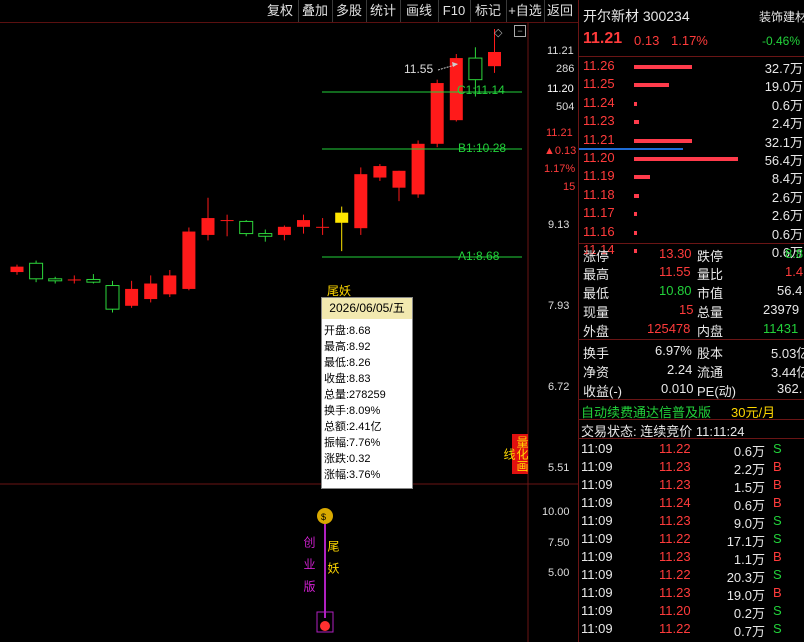  Describe the element at coordinates (599, 139) in the screenshot. I see `order-price: 11.21` at that location.